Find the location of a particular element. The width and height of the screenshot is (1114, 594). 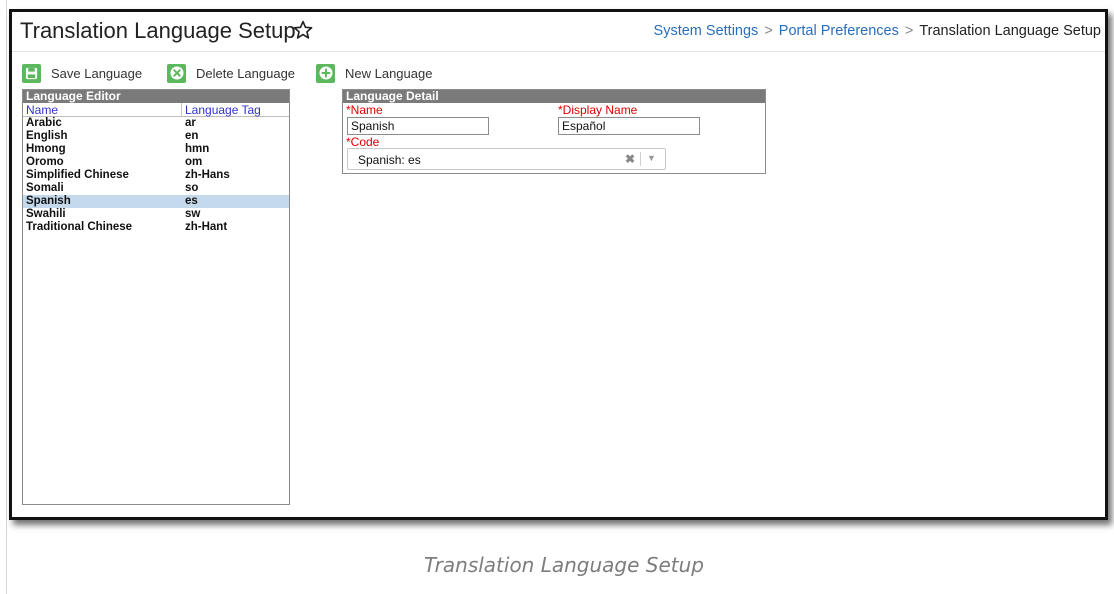

table-row: Simplified Chinese zh-Hans is located at coordinates (156, 175).